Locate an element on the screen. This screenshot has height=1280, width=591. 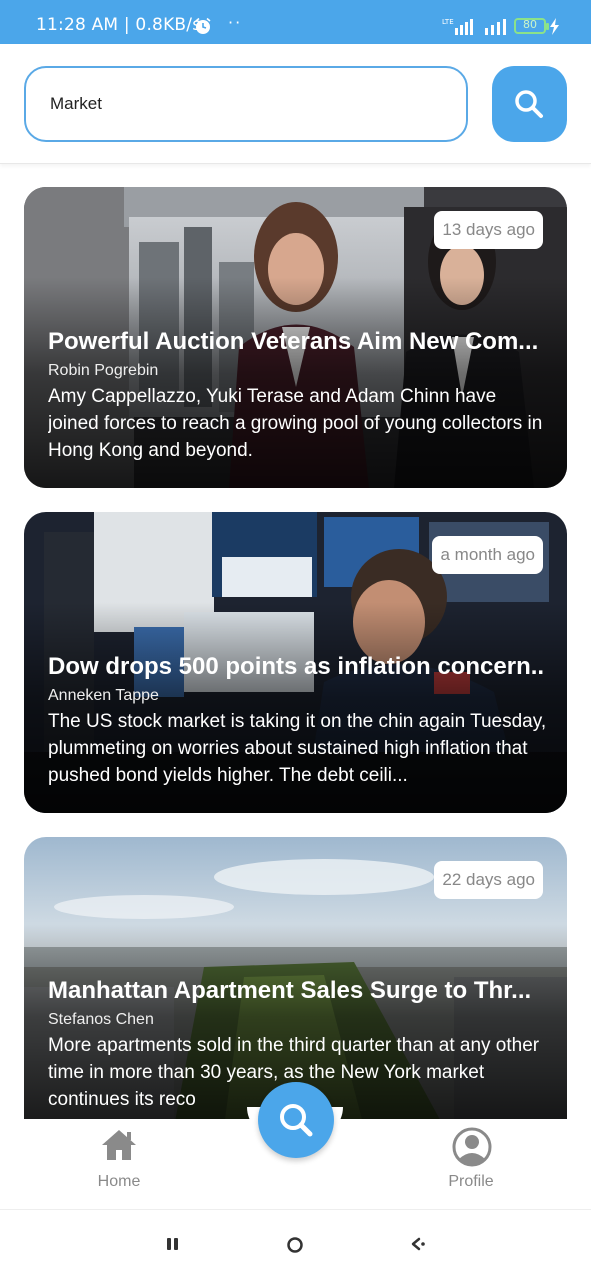
tab-home-label: Home is located at coordinates (119, 1181).